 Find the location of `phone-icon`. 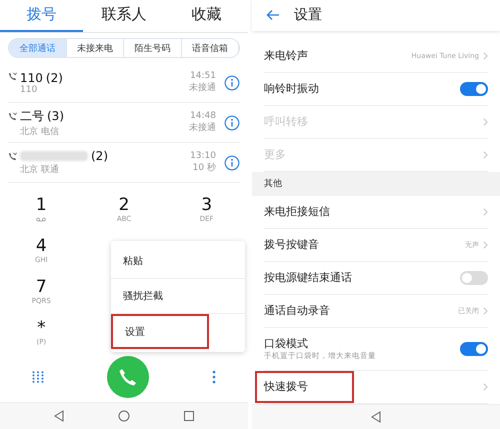

phone-icon is located at coordinates (128, 377).